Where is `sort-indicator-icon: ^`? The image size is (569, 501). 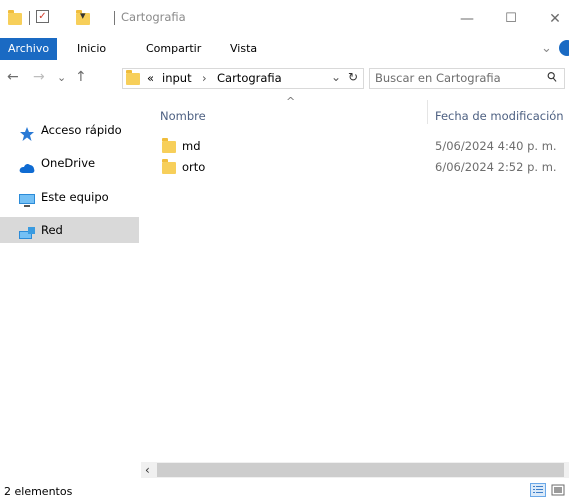 sort-indicator-icon: ^ is located at coordinates (291, 101).